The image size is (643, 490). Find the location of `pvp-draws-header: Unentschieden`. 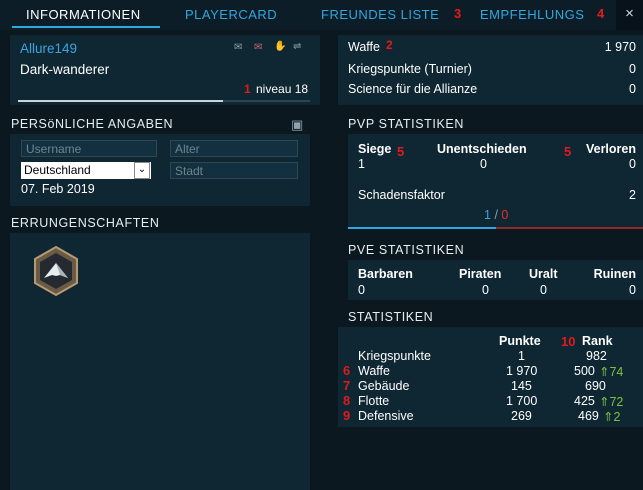

pvp-draws-header: Unentschieden is located at coordinates (482, 149).